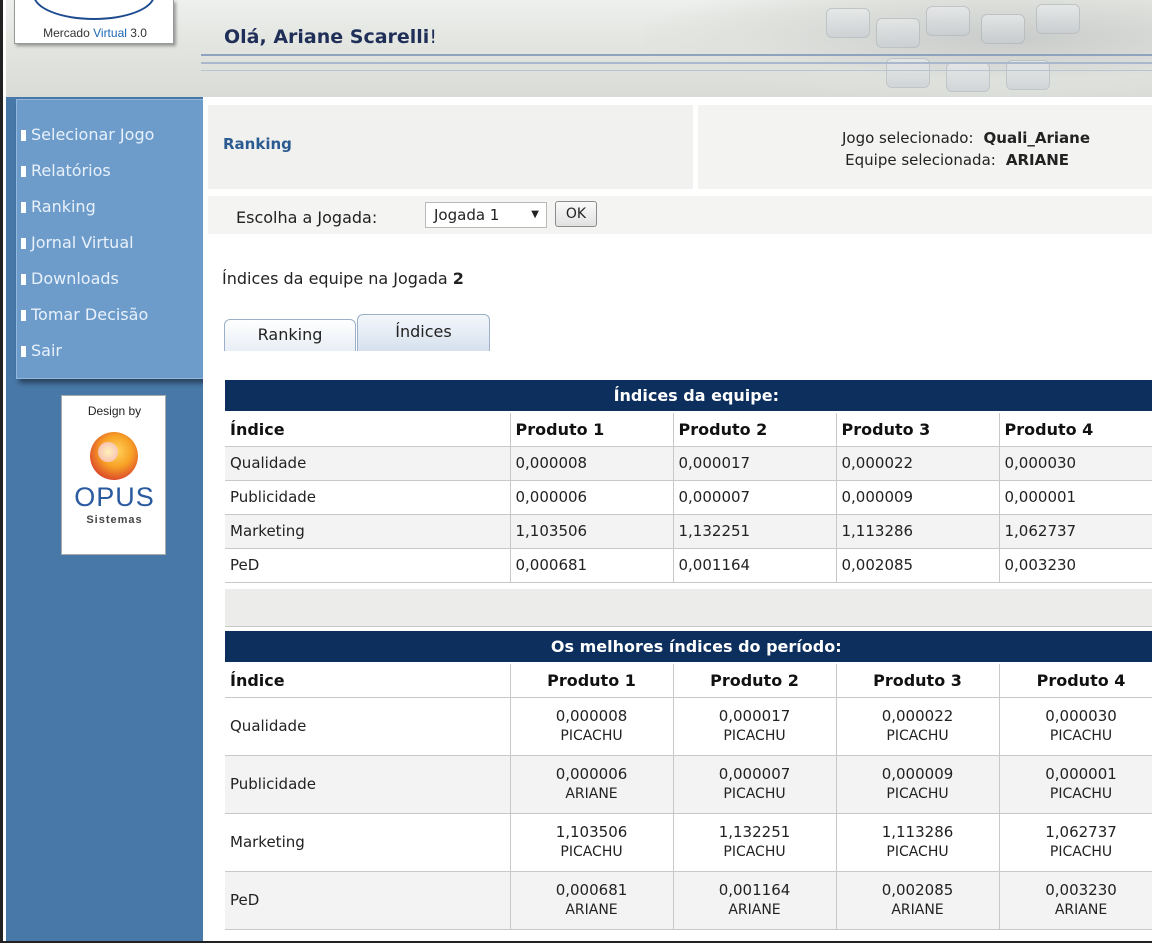  I want to click on selected-team: Equipe selecionada: ARIANE, so click(957, 160).